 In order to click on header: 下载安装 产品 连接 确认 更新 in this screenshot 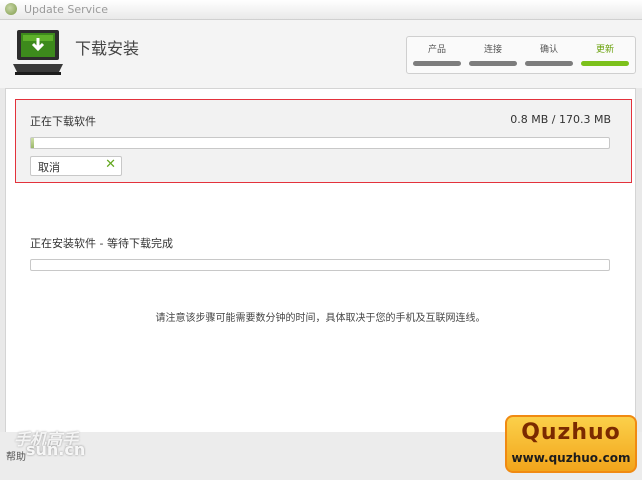, I will do `click(321, 54)`.